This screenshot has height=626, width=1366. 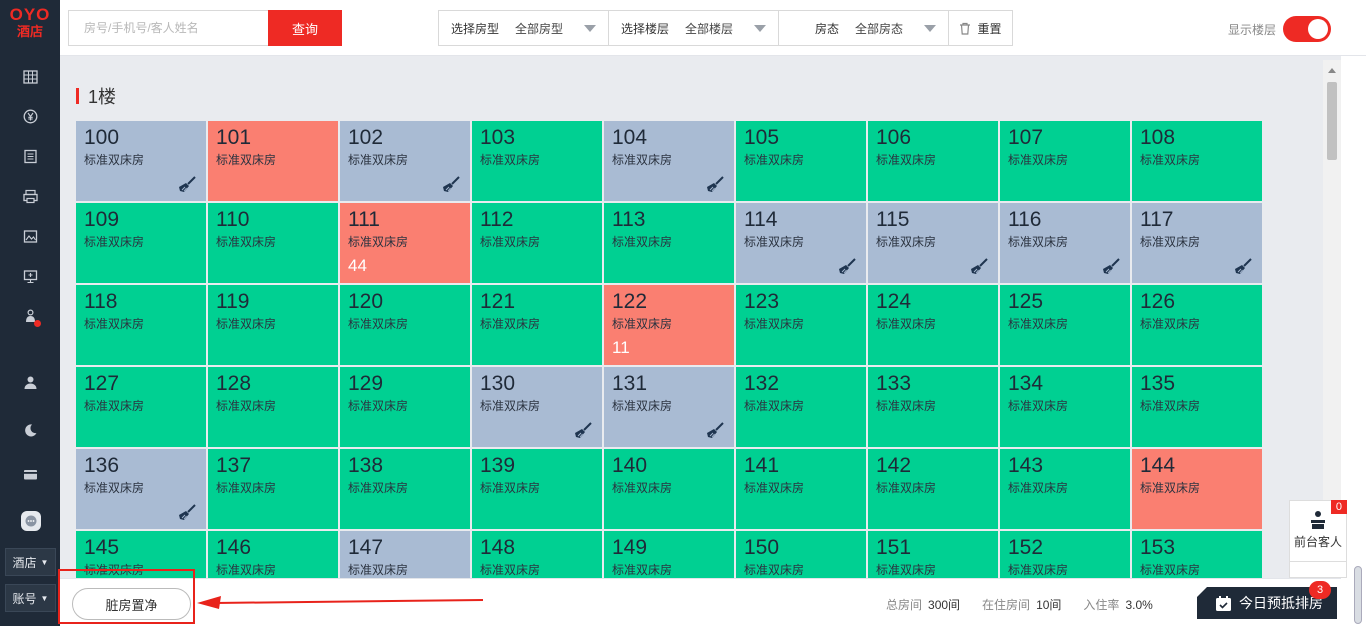 I want to click on room-tile-110: 110 标准双床房, so click(x=273, y=243).